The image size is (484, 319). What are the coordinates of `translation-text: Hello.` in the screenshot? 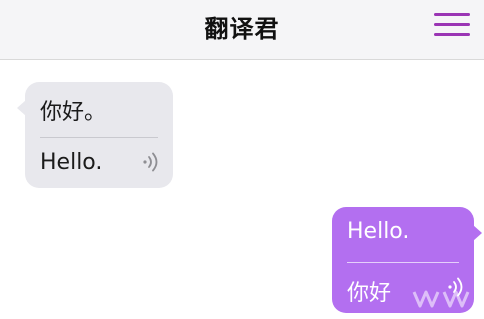 It's located at (71, 162).